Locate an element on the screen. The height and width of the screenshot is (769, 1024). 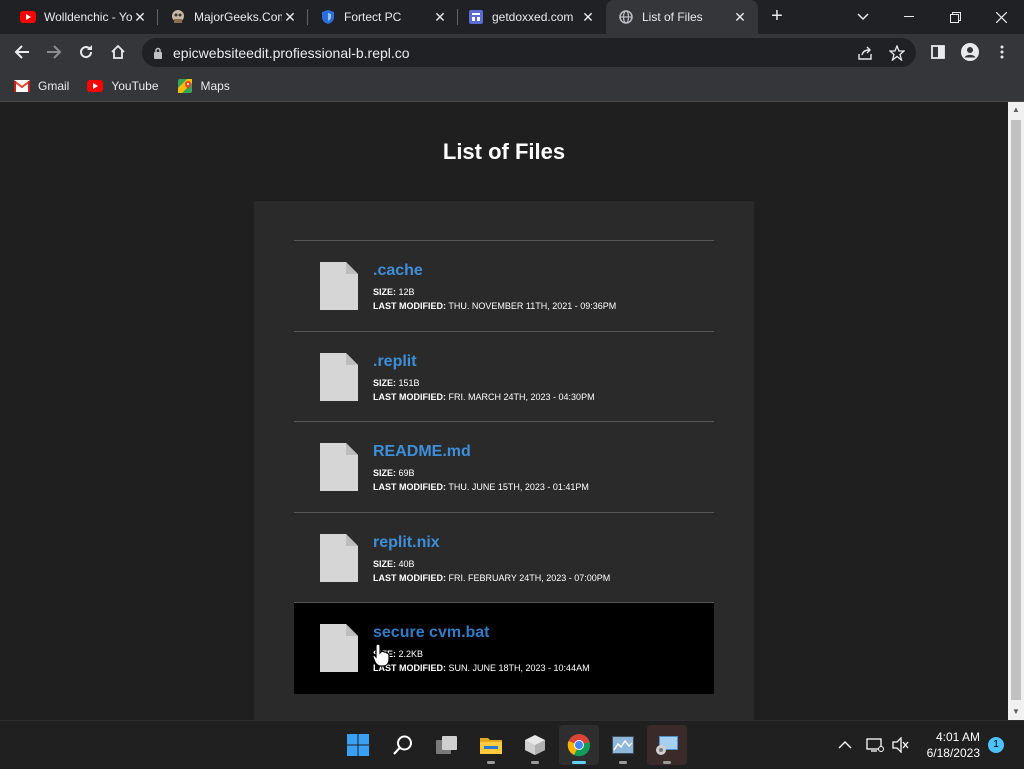
windows-start-icon is located at coordinates (358, 745).